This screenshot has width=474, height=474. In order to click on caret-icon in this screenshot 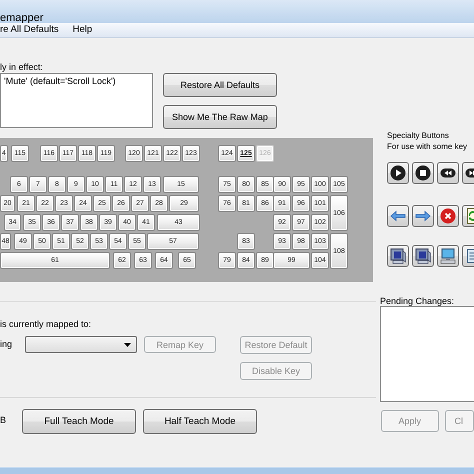, I will do `click(127, 344)`.